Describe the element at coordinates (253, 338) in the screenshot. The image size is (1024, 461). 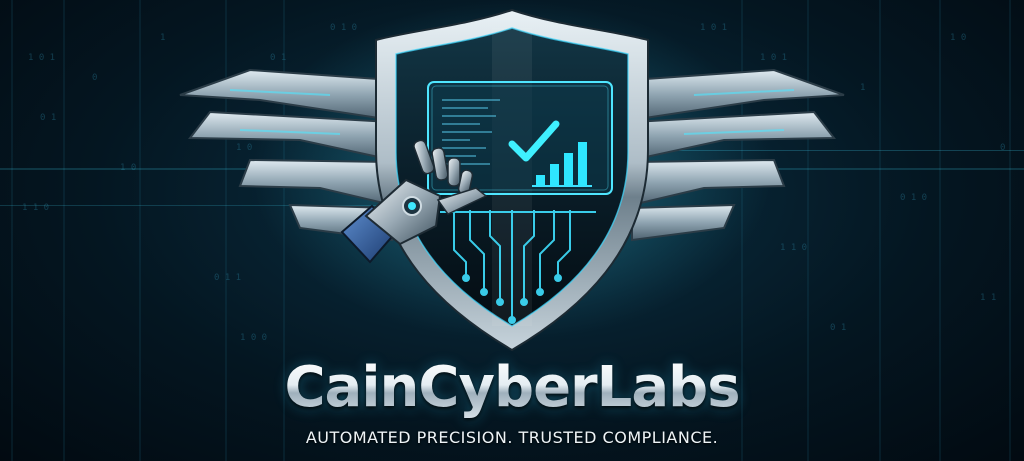
I see `svg-text: 1 0 0` at that location.